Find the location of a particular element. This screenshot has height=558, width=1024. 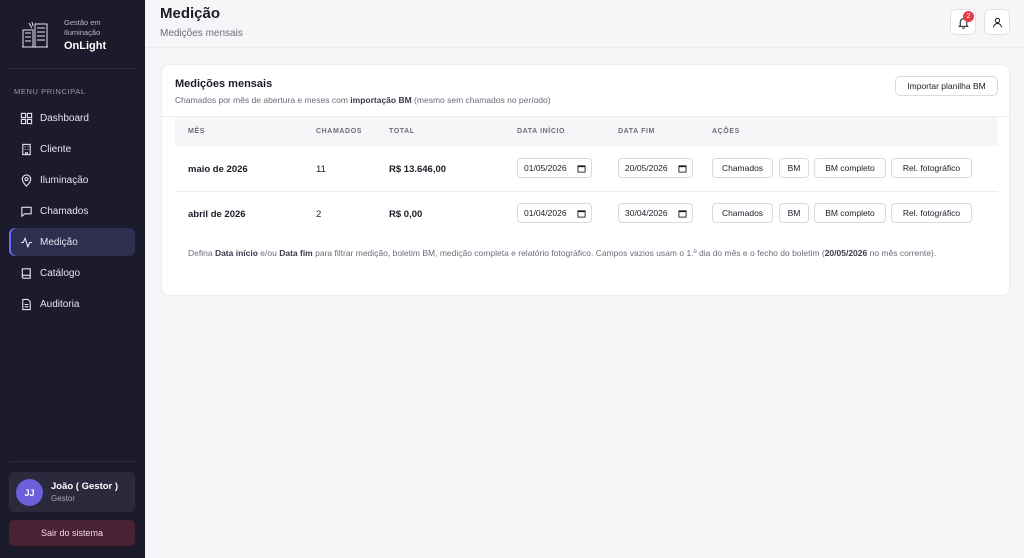

end-date-input: 20/05/2026 is located at coordinates (655, 168).